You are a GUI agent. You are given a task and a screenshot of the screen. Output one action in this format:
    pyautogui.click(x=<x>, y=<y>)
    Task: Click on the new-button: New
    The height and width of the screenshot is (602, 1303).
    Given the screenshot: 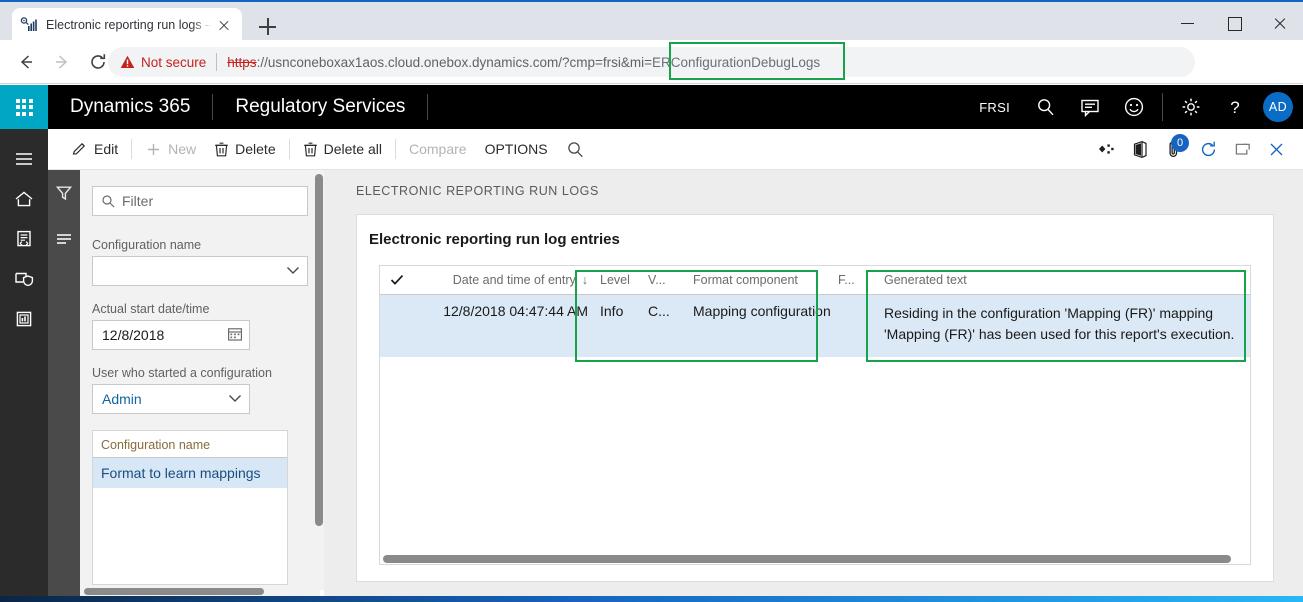 What is the action you would take?
    pyautogui.click(x=170, y=149)
    